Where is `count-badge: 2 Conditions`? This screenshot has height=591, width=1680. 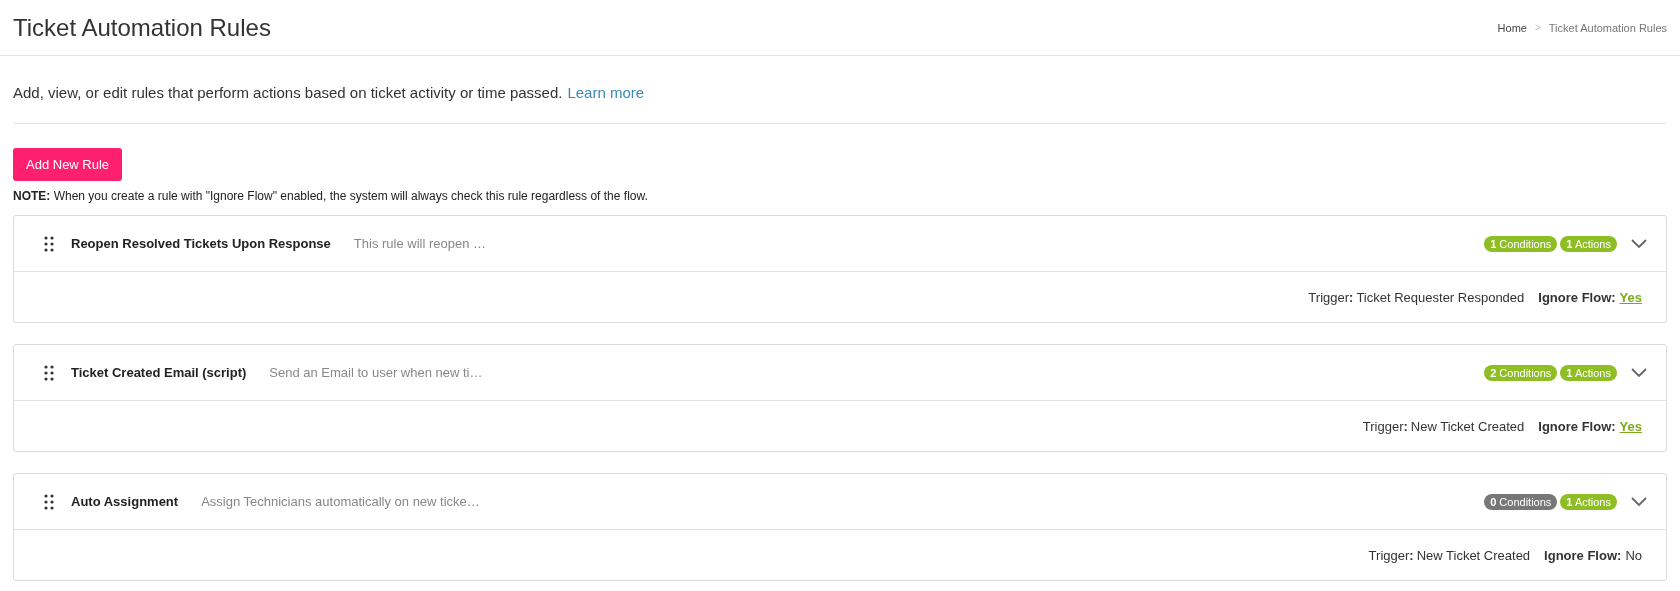 count-badge: 2 Conditions is located at coordinates (1521, 372).